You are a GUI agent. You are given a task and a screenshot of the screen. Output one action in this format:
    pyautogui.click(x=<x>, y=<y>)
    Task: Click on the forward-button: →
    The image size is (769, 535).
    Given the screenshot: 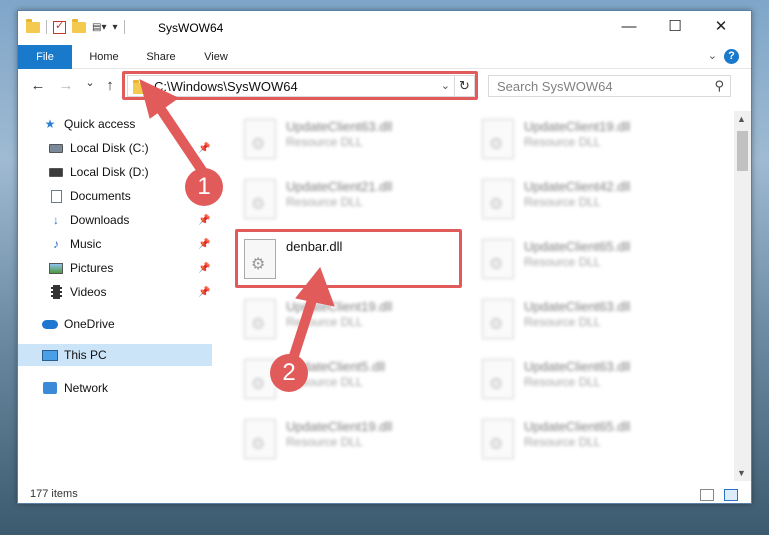 What is the action you would take?
    pyautogui.click(x=66, y=85)
    